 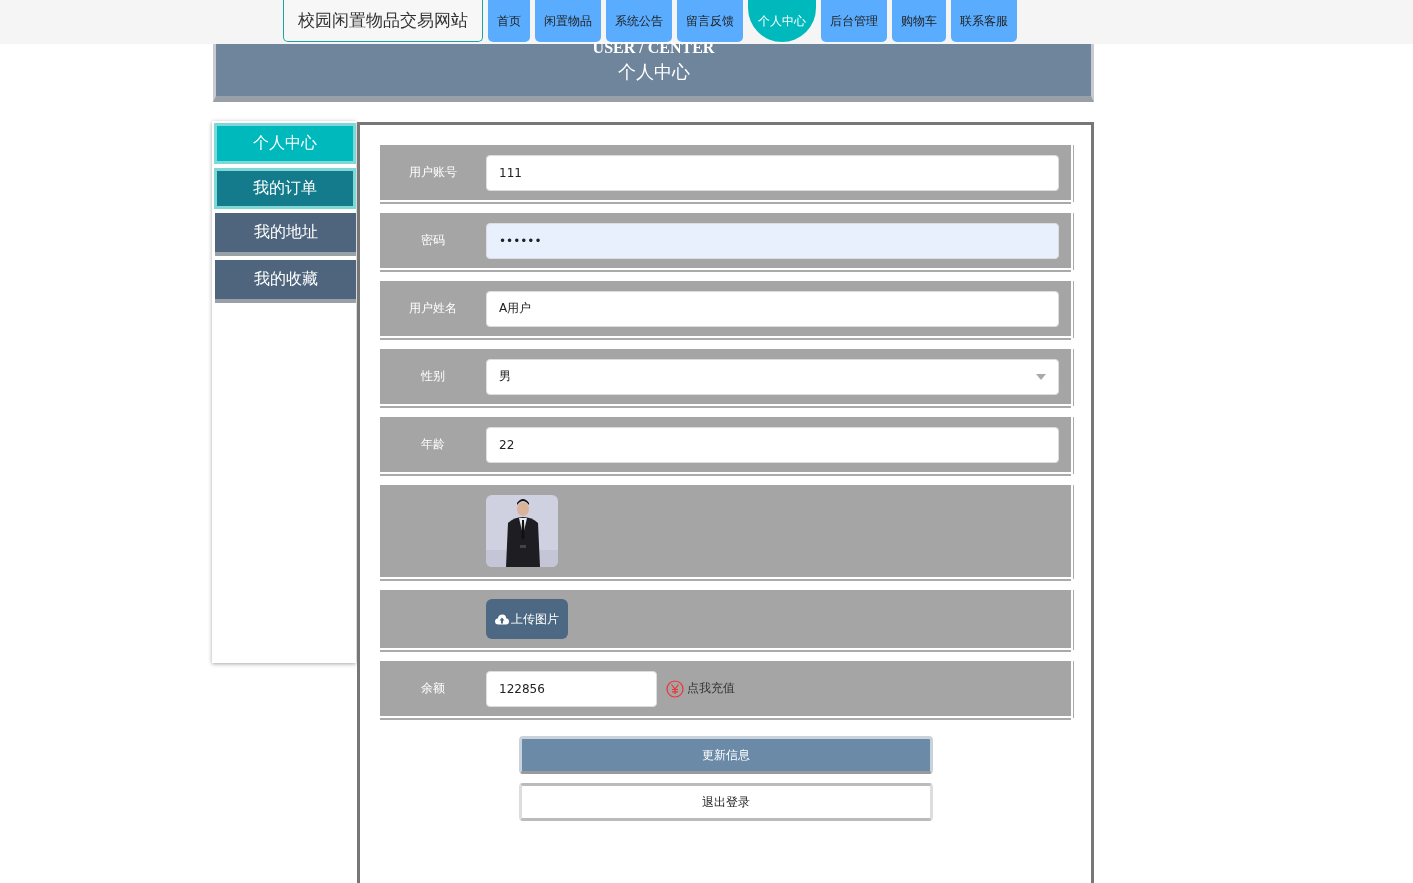 I want to click on nav-tab: 购物车, so click(x=919, y=21).